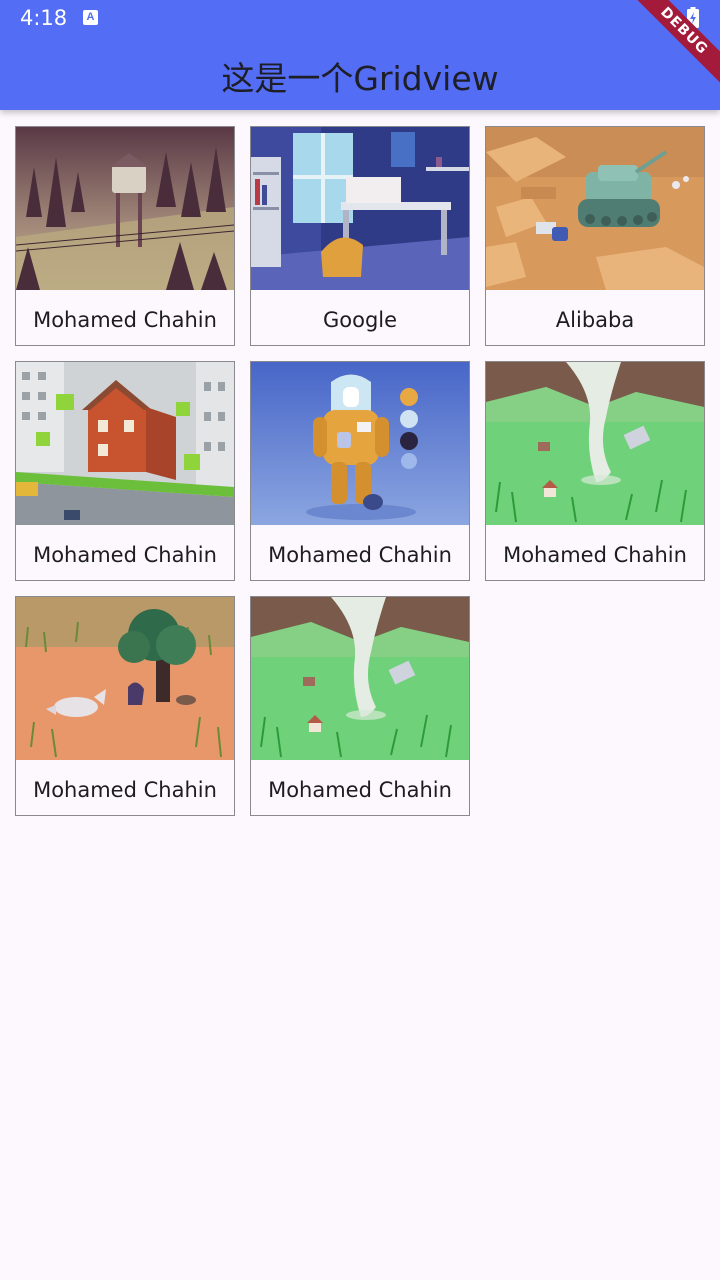 Image resolution: width=720 pixels, height=1280 pixels. Describe the element at coordinates (360, 208) in the screenshot. I see `isometric-desk-room-illustration` at that location.